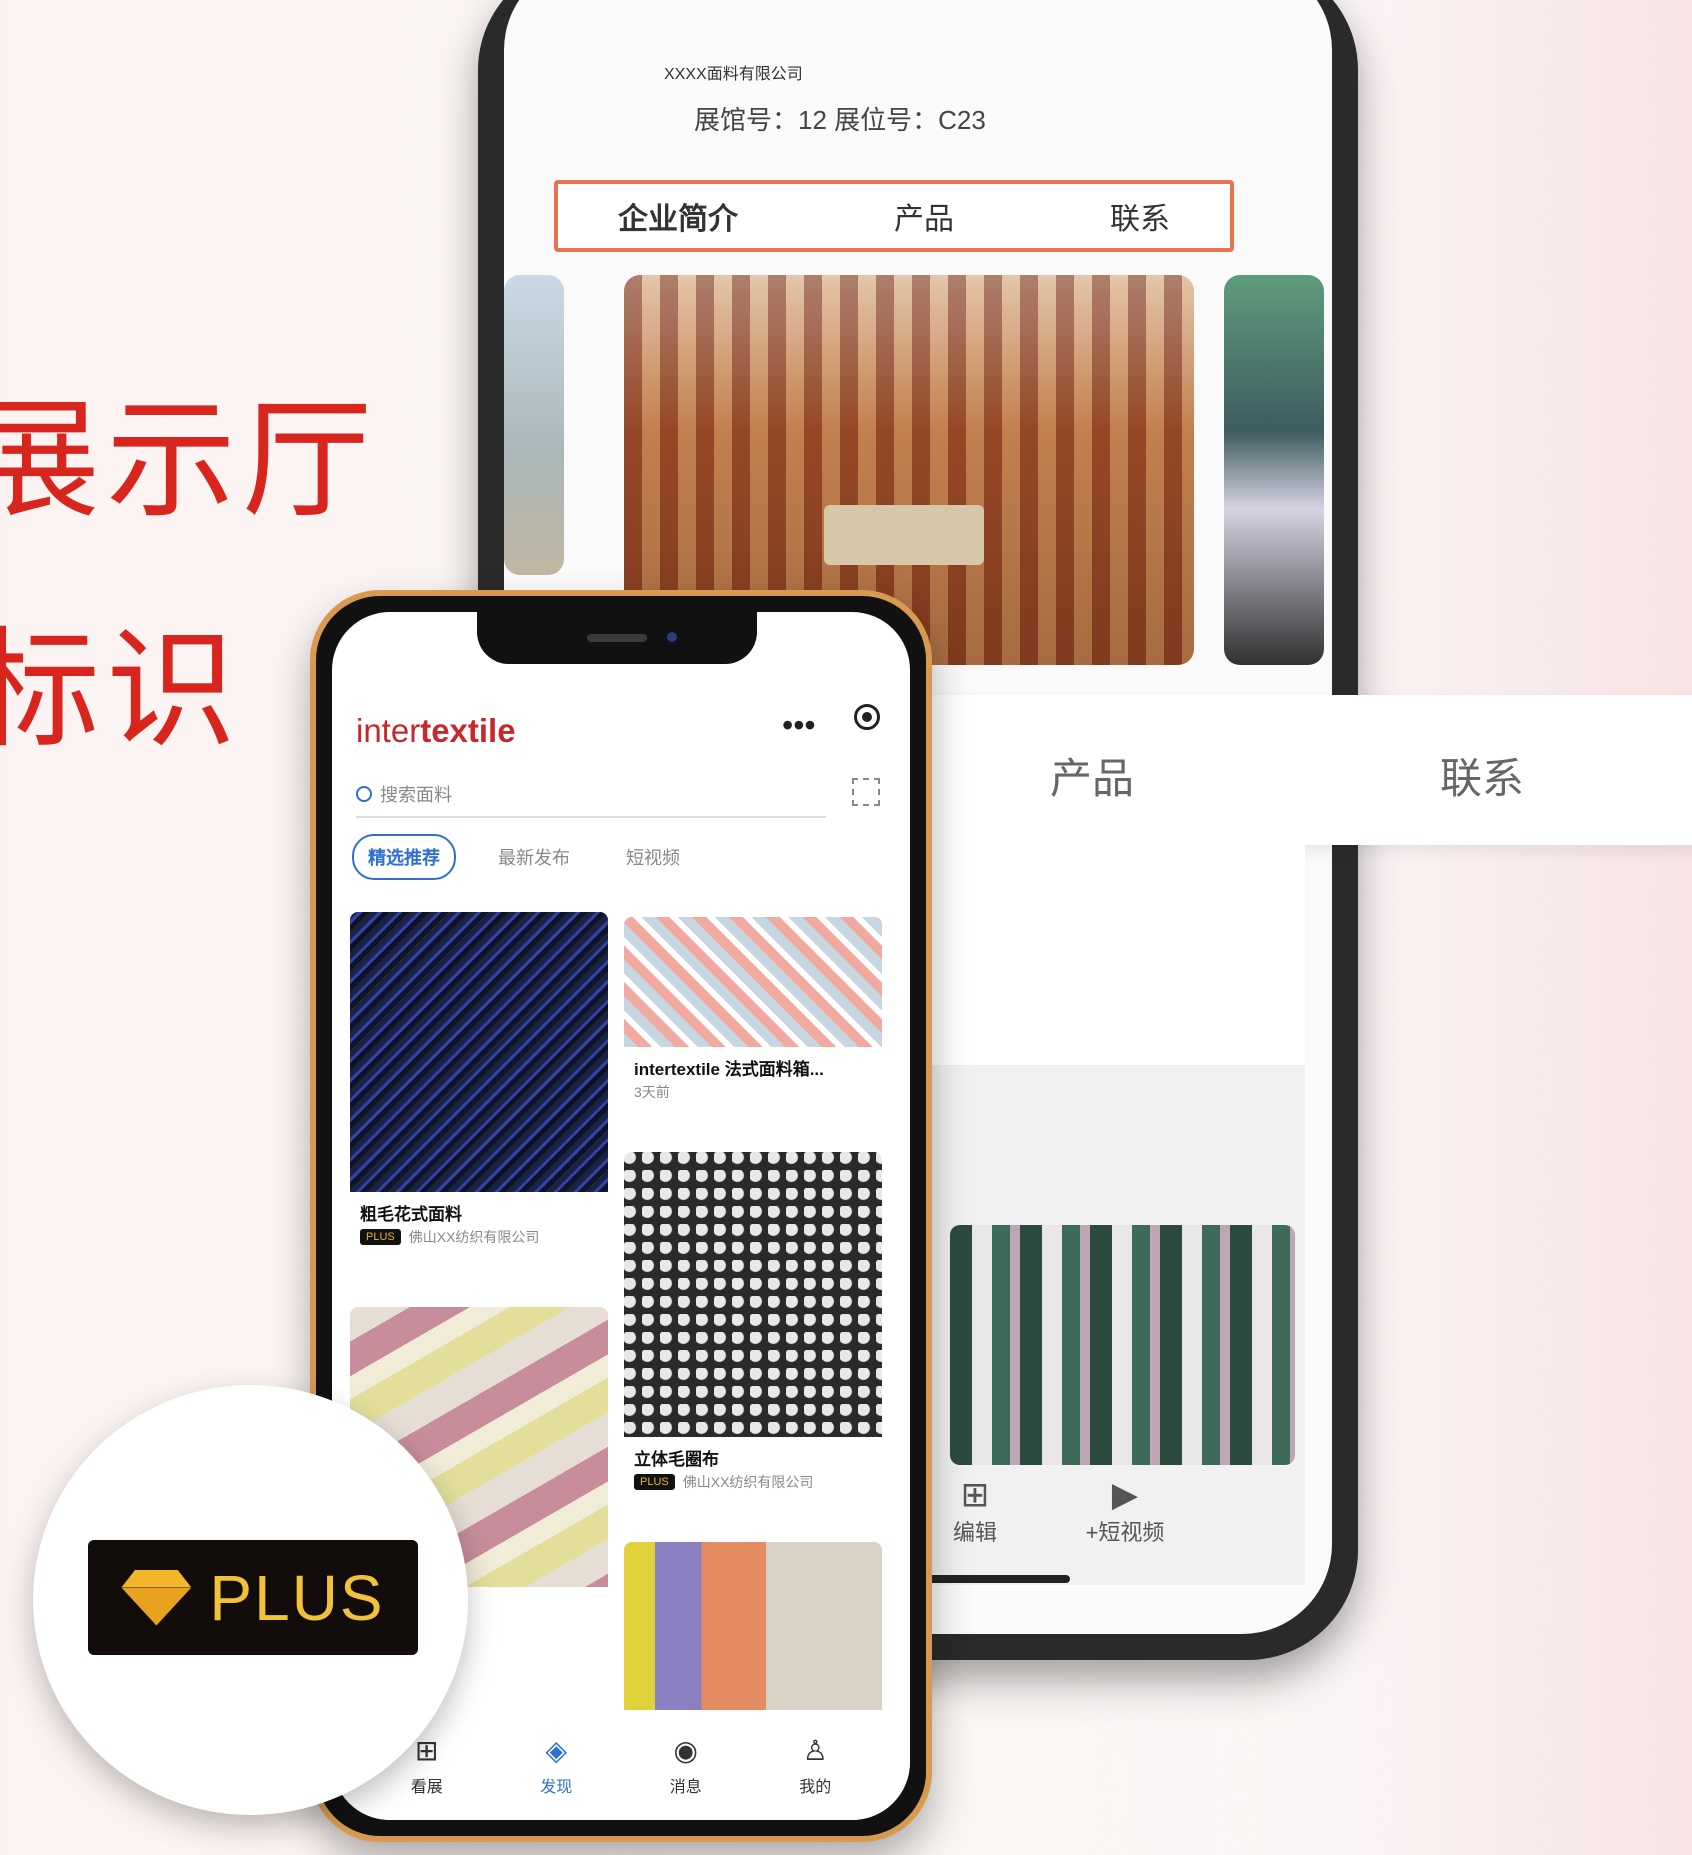  Describe the element at coordinates (685, 1787) in the screenshot. I see `nav-messages-label: 消息` at that location.